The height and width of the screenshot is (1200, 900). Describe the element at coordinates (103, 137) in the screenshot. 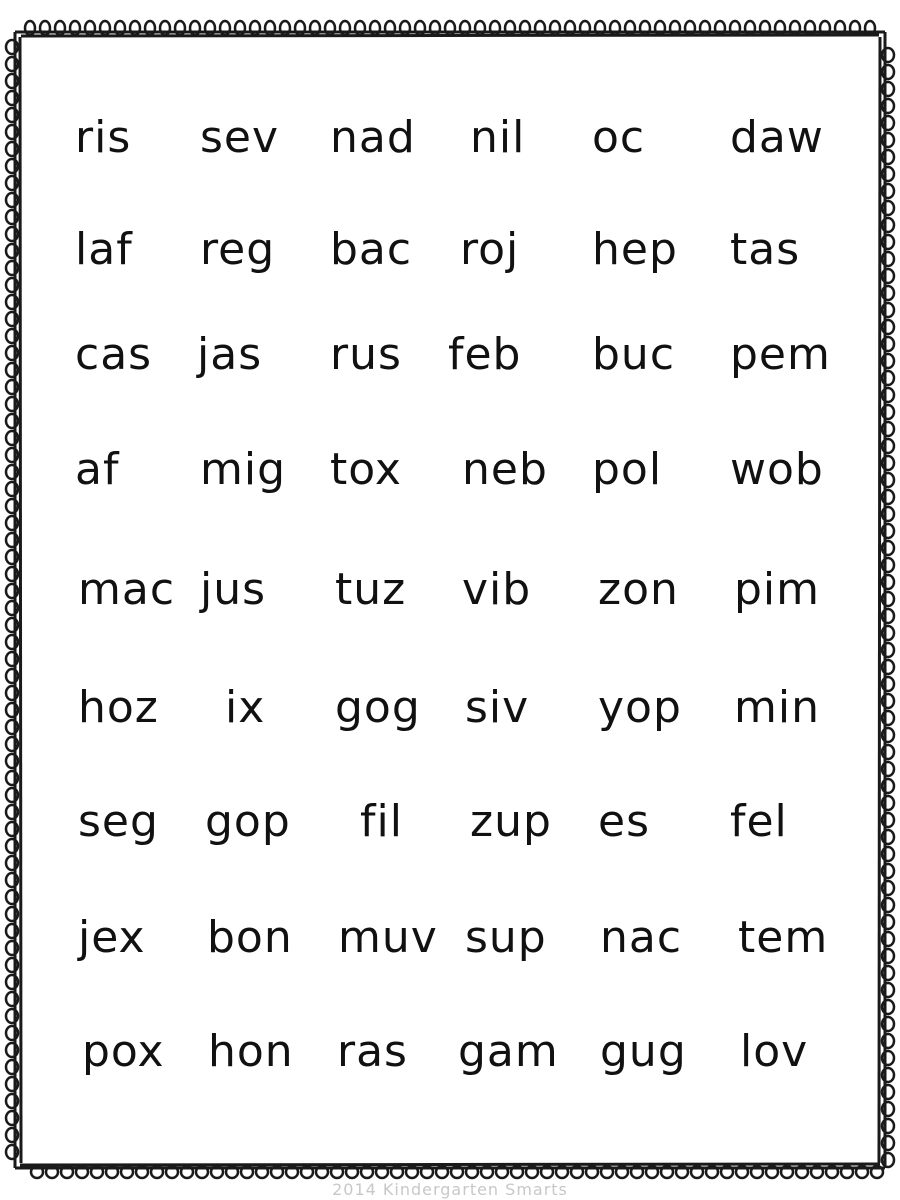

I see `word-cell: ris` at that location.